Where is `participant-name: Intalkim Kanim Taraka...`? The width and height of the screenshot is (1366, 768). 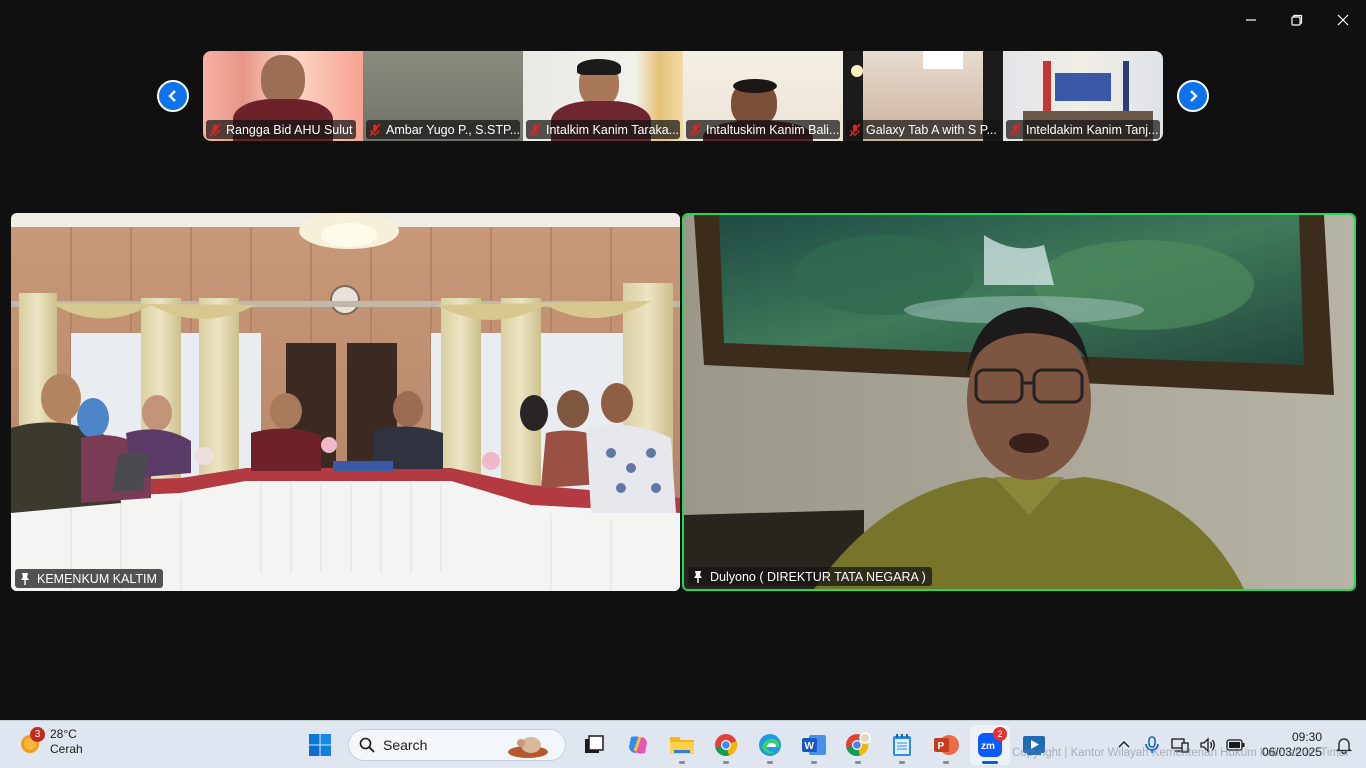
participant-name: Intalkim Kanim Taraka... is located at coordinates (613, 129).